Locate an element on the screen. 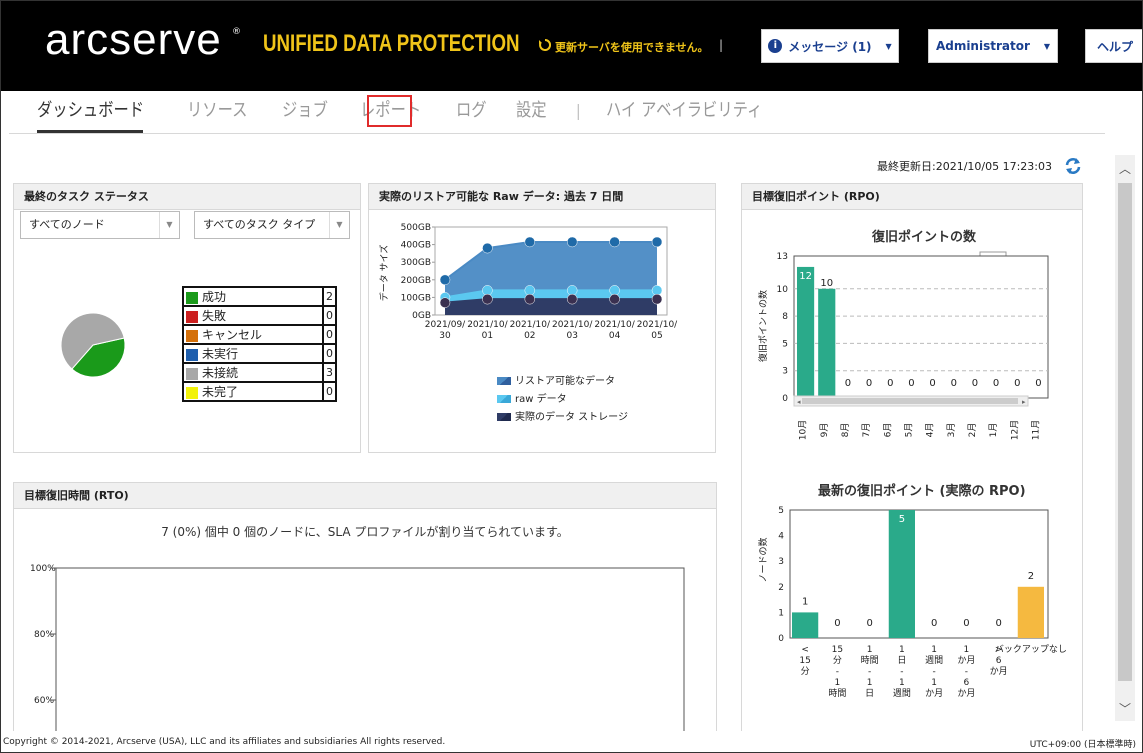 The image size is (1143, 753). chart-scrollbar-thumb is located at coordinates (910, 401).